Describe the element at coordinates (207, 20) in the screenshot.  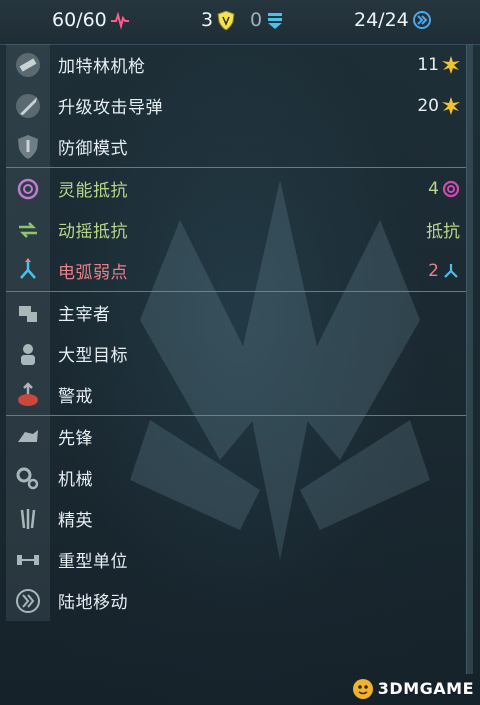
I see `shield-value: 3` at that location.